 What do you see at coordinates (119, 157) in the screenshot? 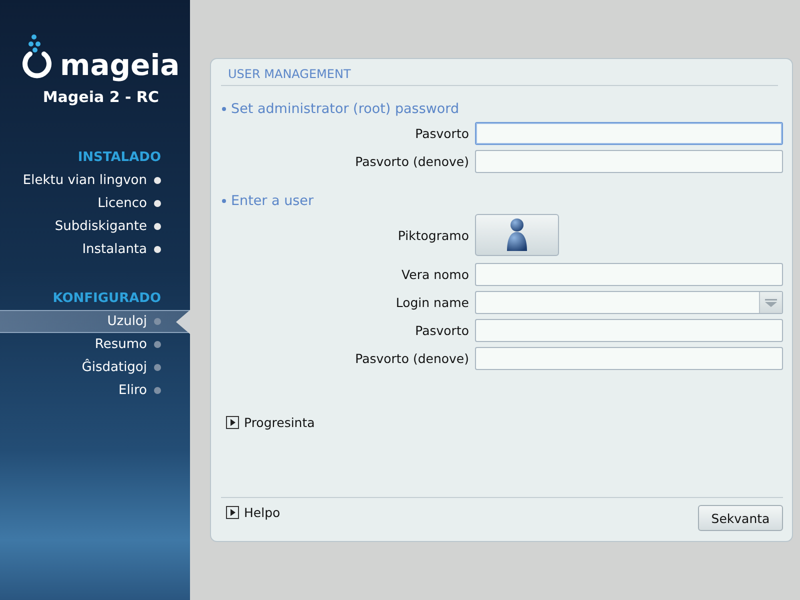
I see `section-title: INSTALADO` at bounding box center [119, 157].